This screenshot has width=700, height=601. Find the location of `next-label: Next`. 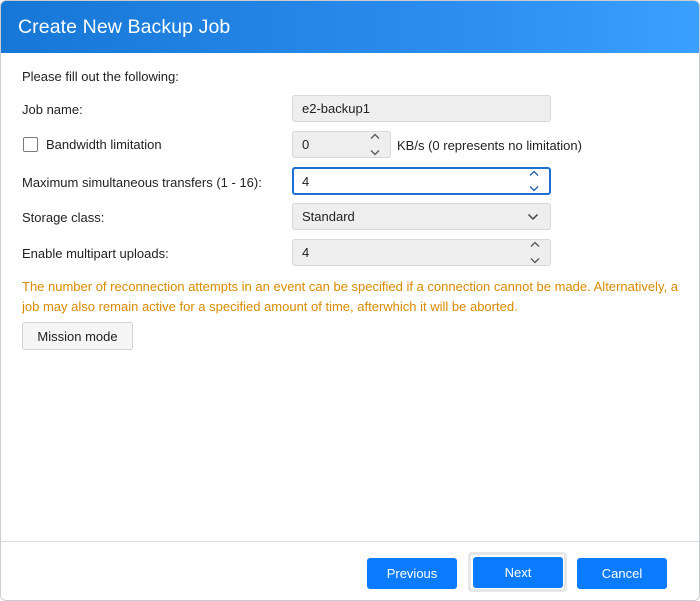

next-label: Next is located at coordinates (518, 572).